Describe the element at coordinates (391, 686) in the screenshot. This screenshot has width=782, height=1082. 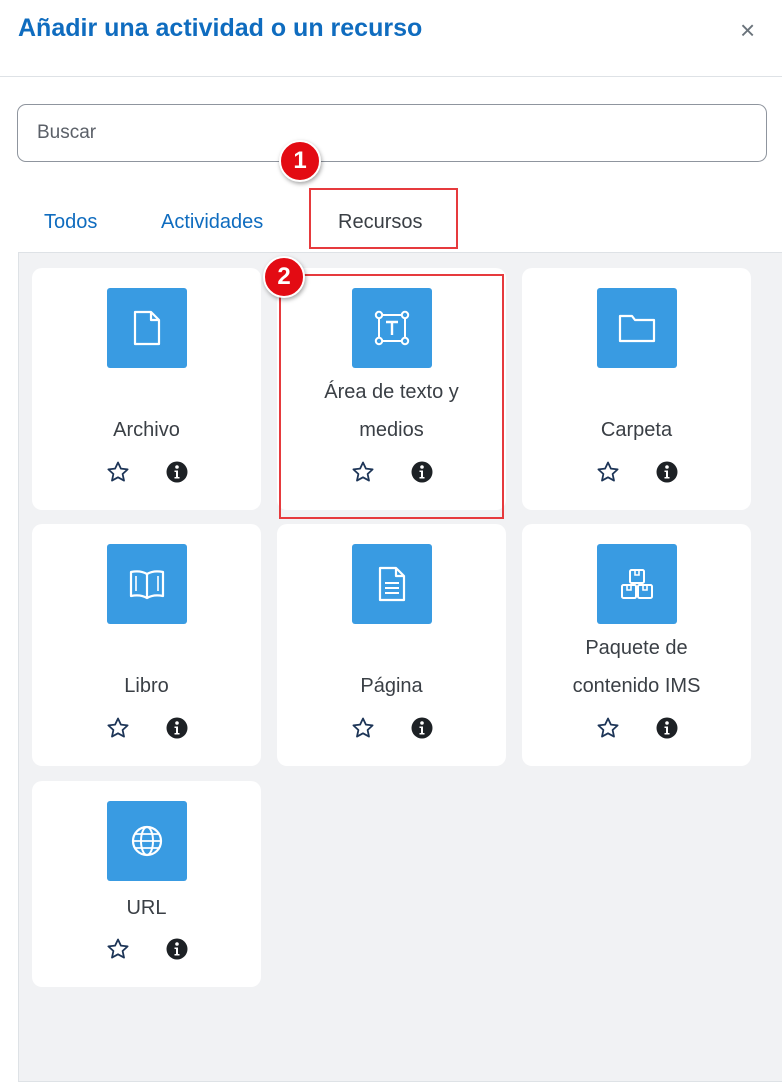
I see `module-name: Página` at that location.